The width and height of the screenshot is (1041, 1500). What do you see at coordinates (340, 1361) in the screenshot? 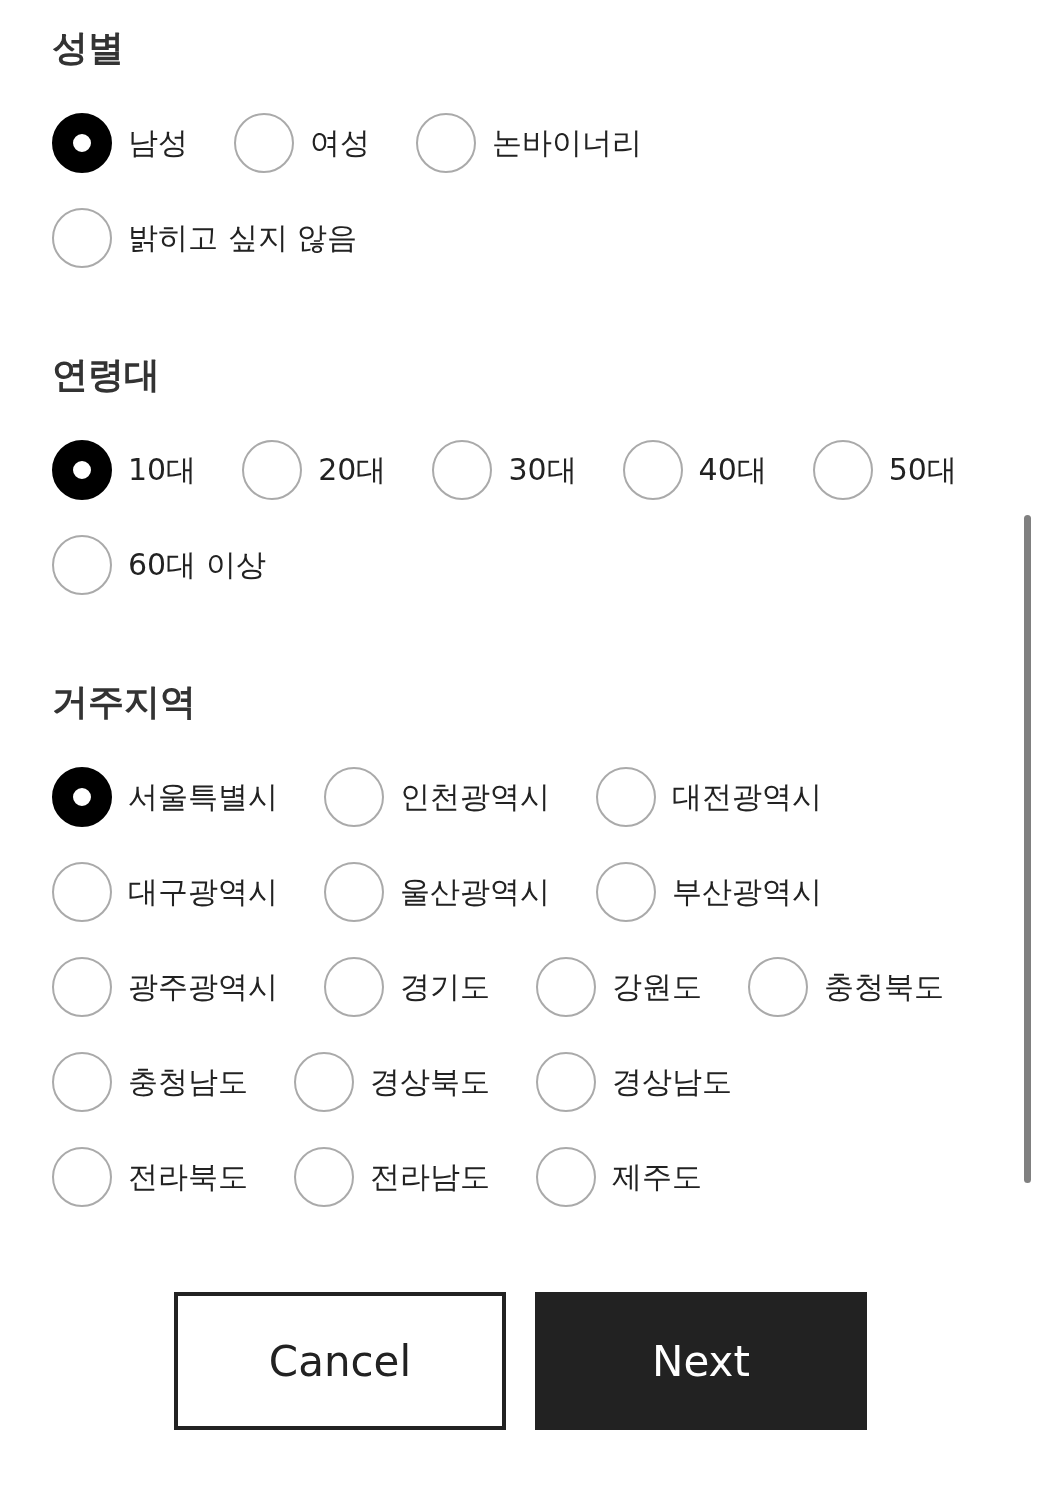
I see `cancel-button: Cancel` at bounding box center [340, 1361].